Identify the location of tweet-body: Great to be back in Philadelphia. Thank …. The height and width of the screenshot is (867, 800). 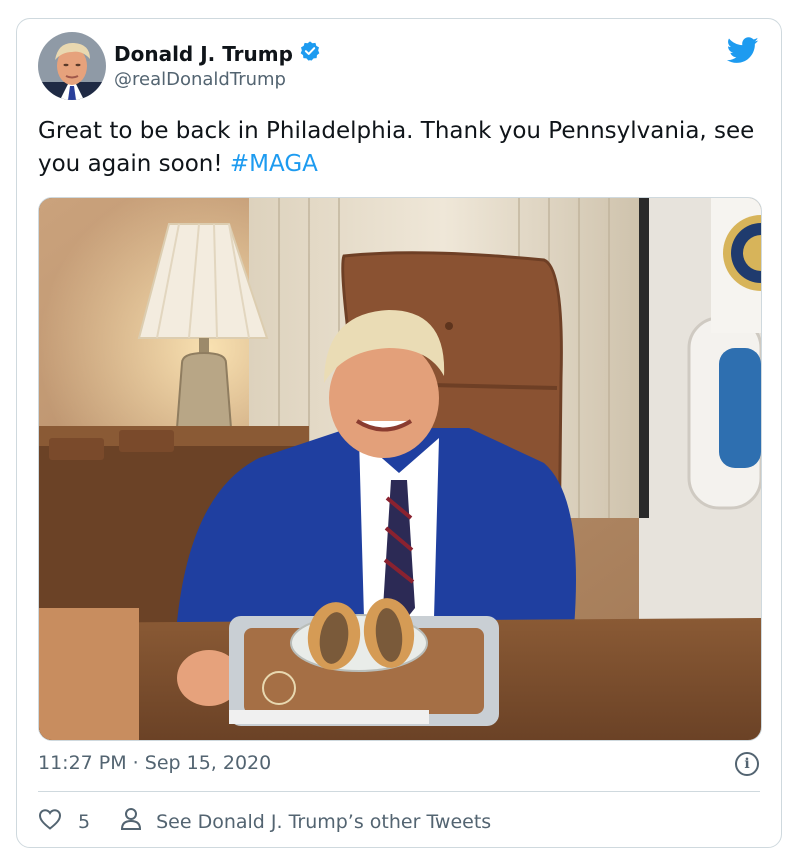
(396, 147).